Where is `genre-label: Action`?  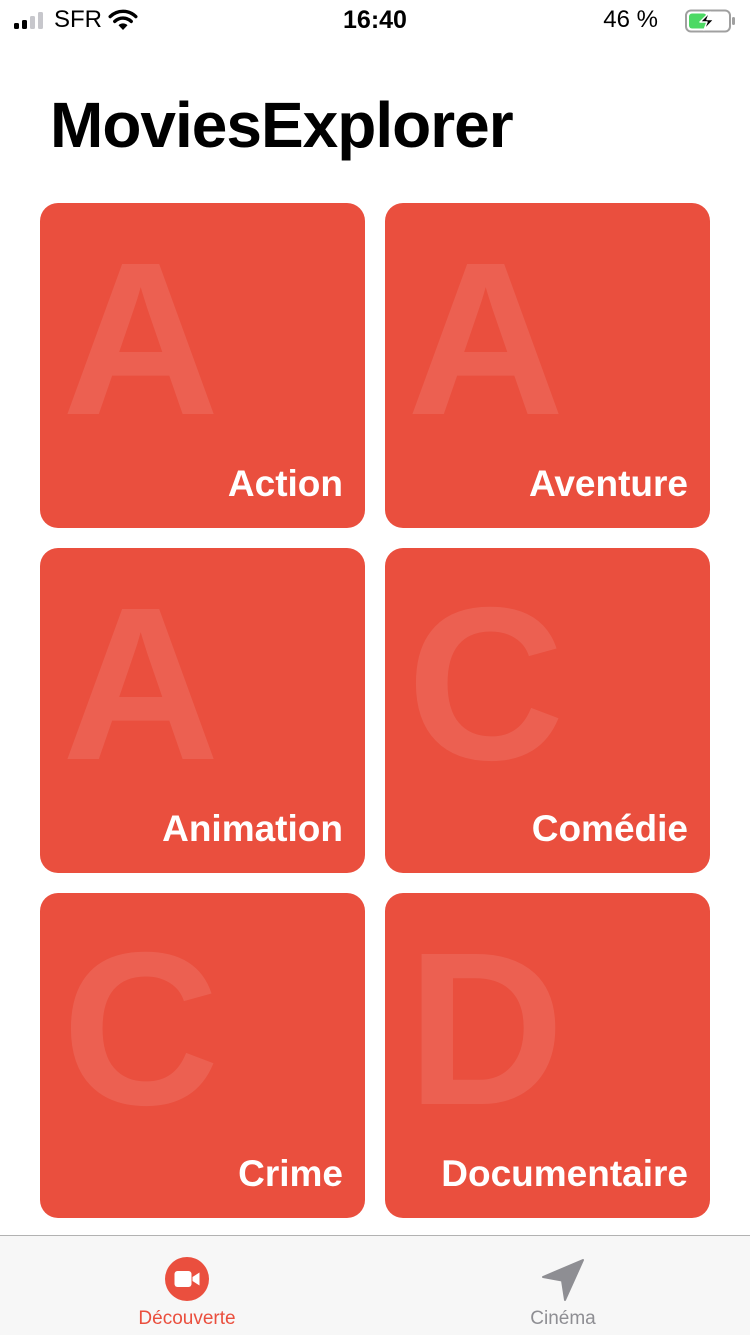 genre-label: Action is located at coordinates (285, 483).